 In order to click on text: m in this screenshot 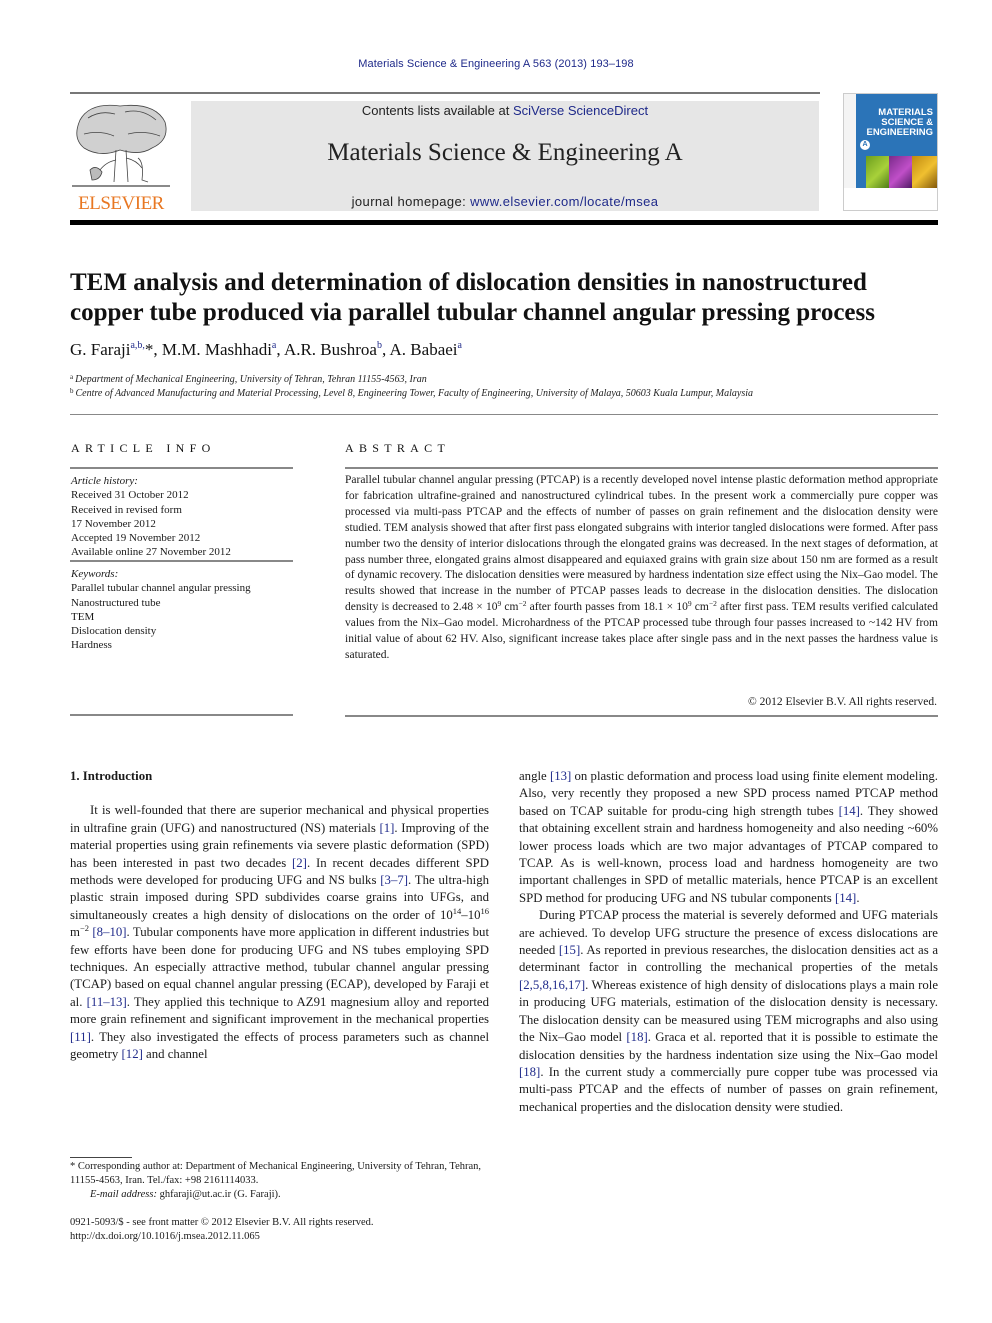, I will do `click(75, 932)`.